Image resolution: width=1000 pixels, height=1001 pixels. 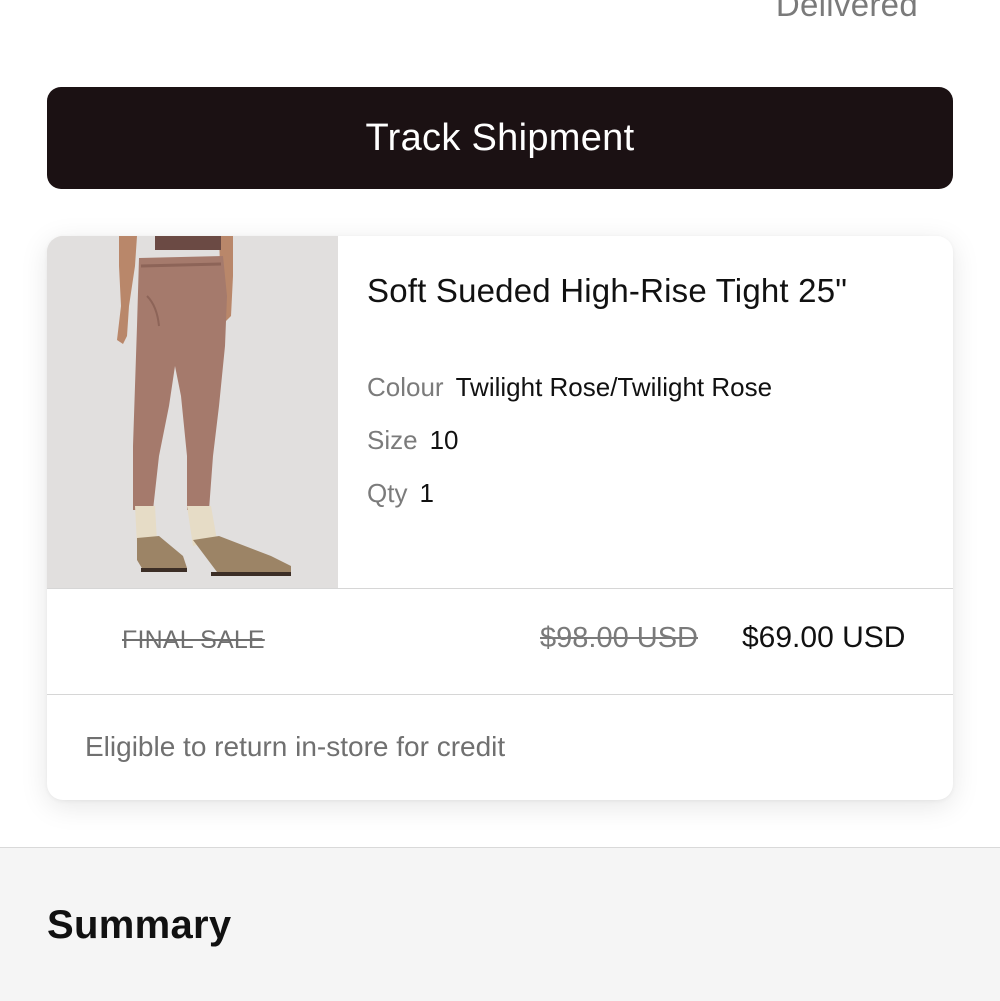 I want to click on qty-value: 1, so click(x=426, y=493).